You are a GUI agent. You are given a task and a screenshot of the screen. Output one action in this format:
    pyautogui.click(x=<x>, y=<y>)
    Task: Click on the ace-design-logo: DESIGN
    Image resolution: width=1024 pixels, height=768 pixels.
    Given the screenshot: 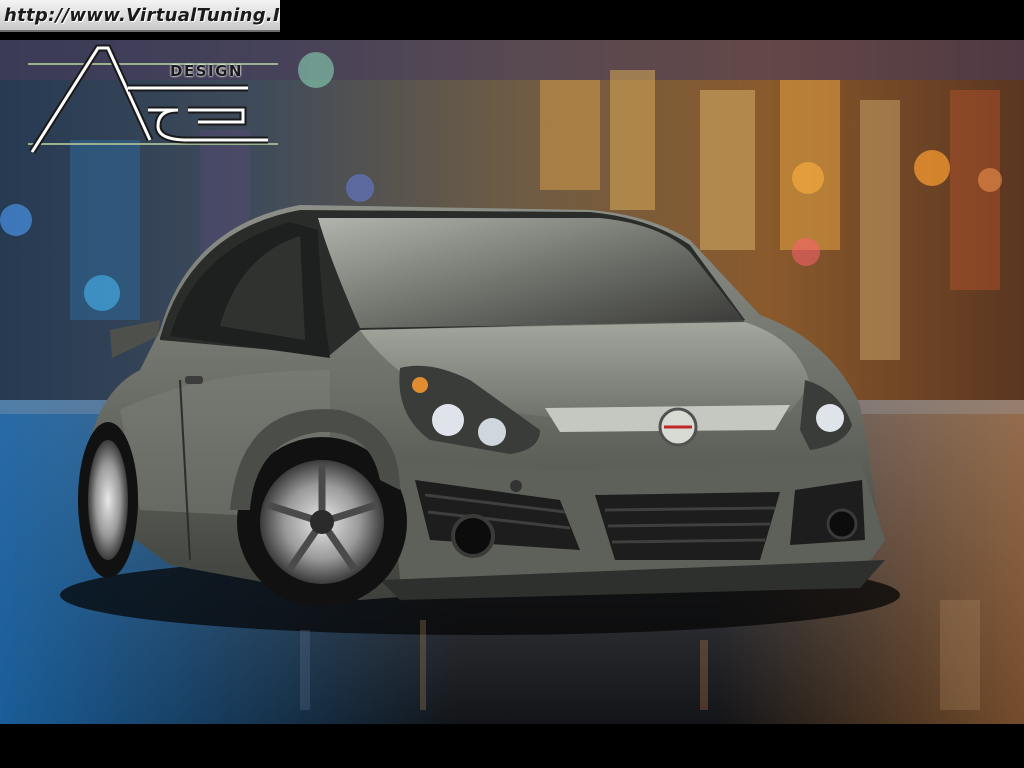 What is the action you would take?
    pyautogui.click(x=154, y=100)
    